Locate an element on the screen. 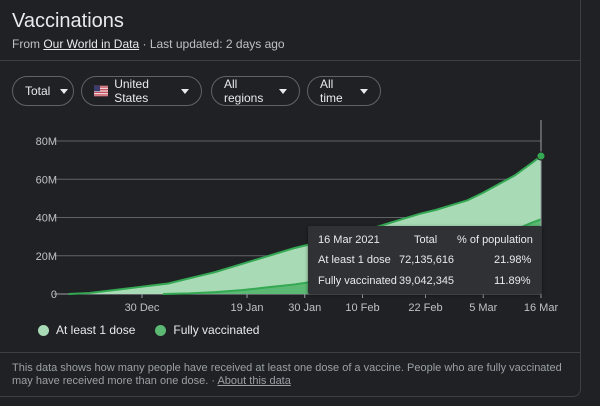  legend-item-dose1: At least 1 dose is located at coordinates (86, 330).